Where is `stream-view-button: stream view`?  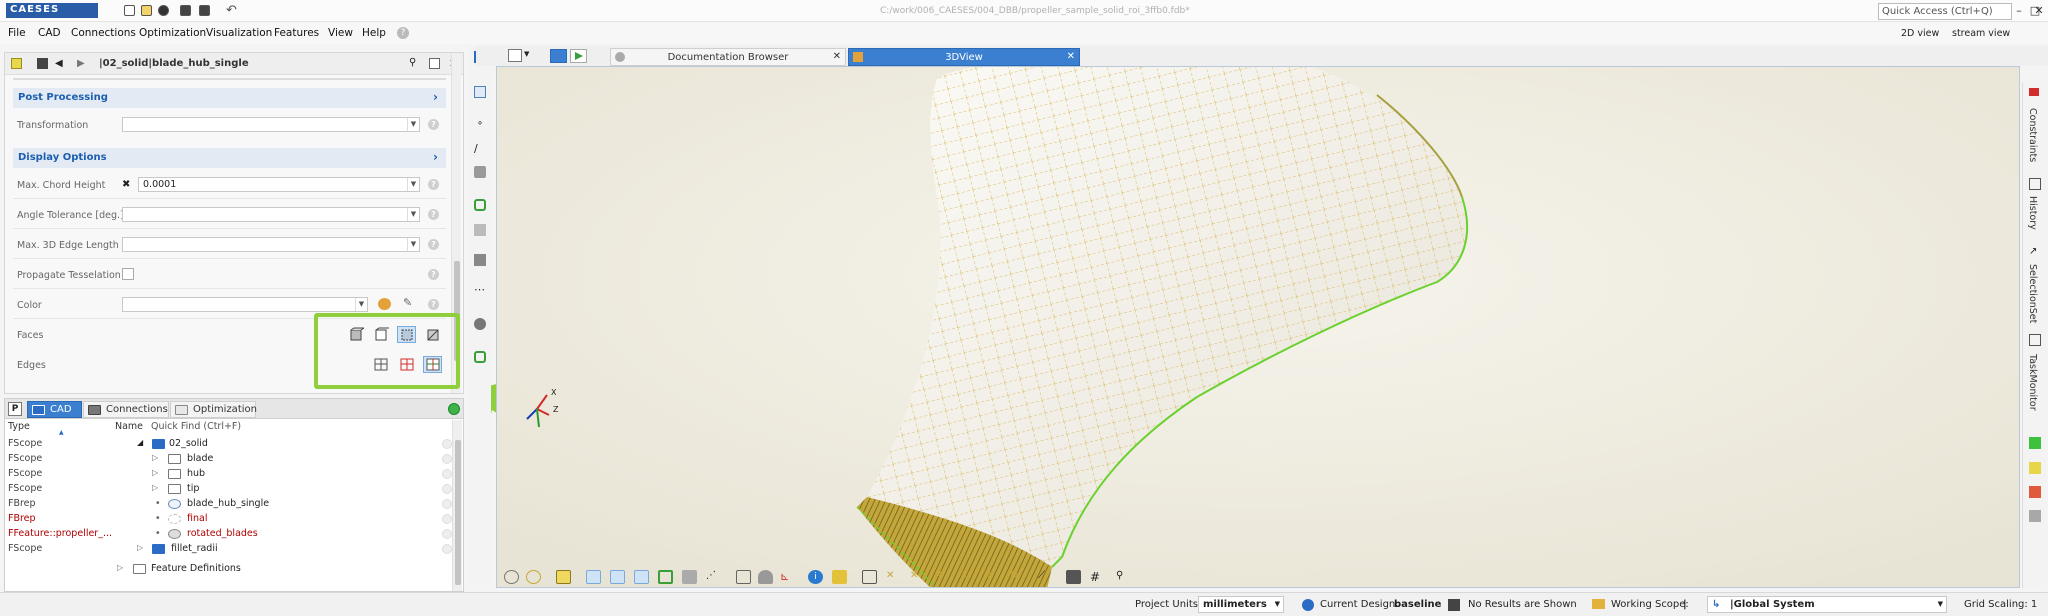
stream-view-button: stream view is located at coordinates (1981, 33).